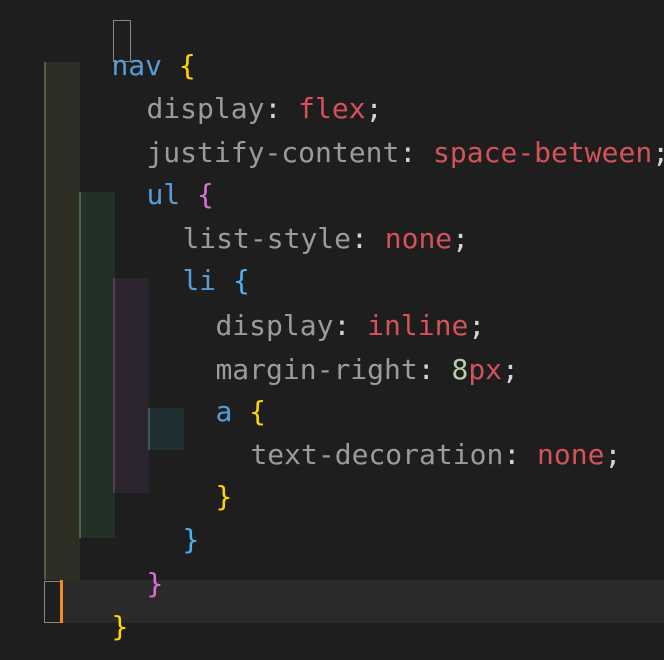  Describe the element at coordinates (371, 139) in the screenshot. I see `code-line-3: justify-content: space-between;` at that location.